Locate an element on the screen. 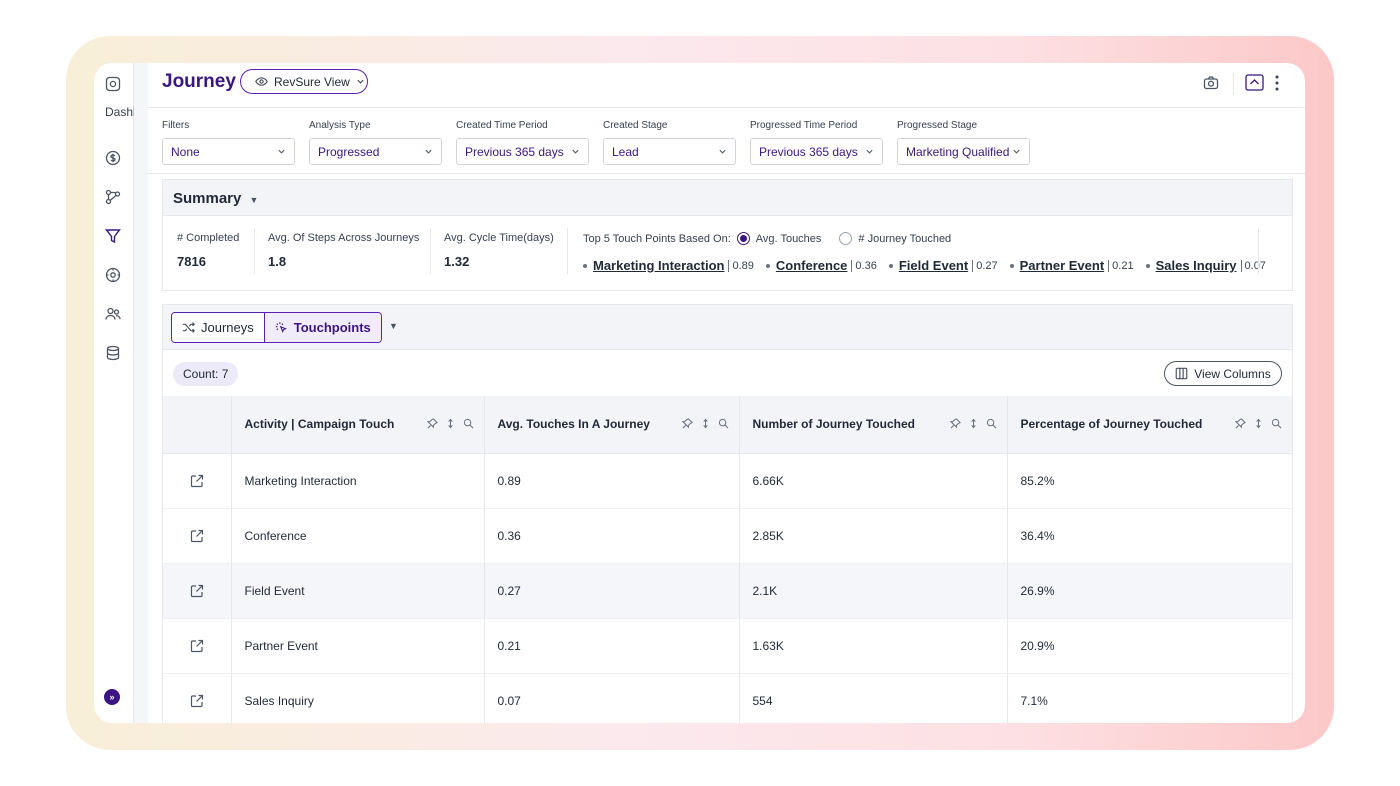  chevron-down-icon is located at coordinates (1016, 151).